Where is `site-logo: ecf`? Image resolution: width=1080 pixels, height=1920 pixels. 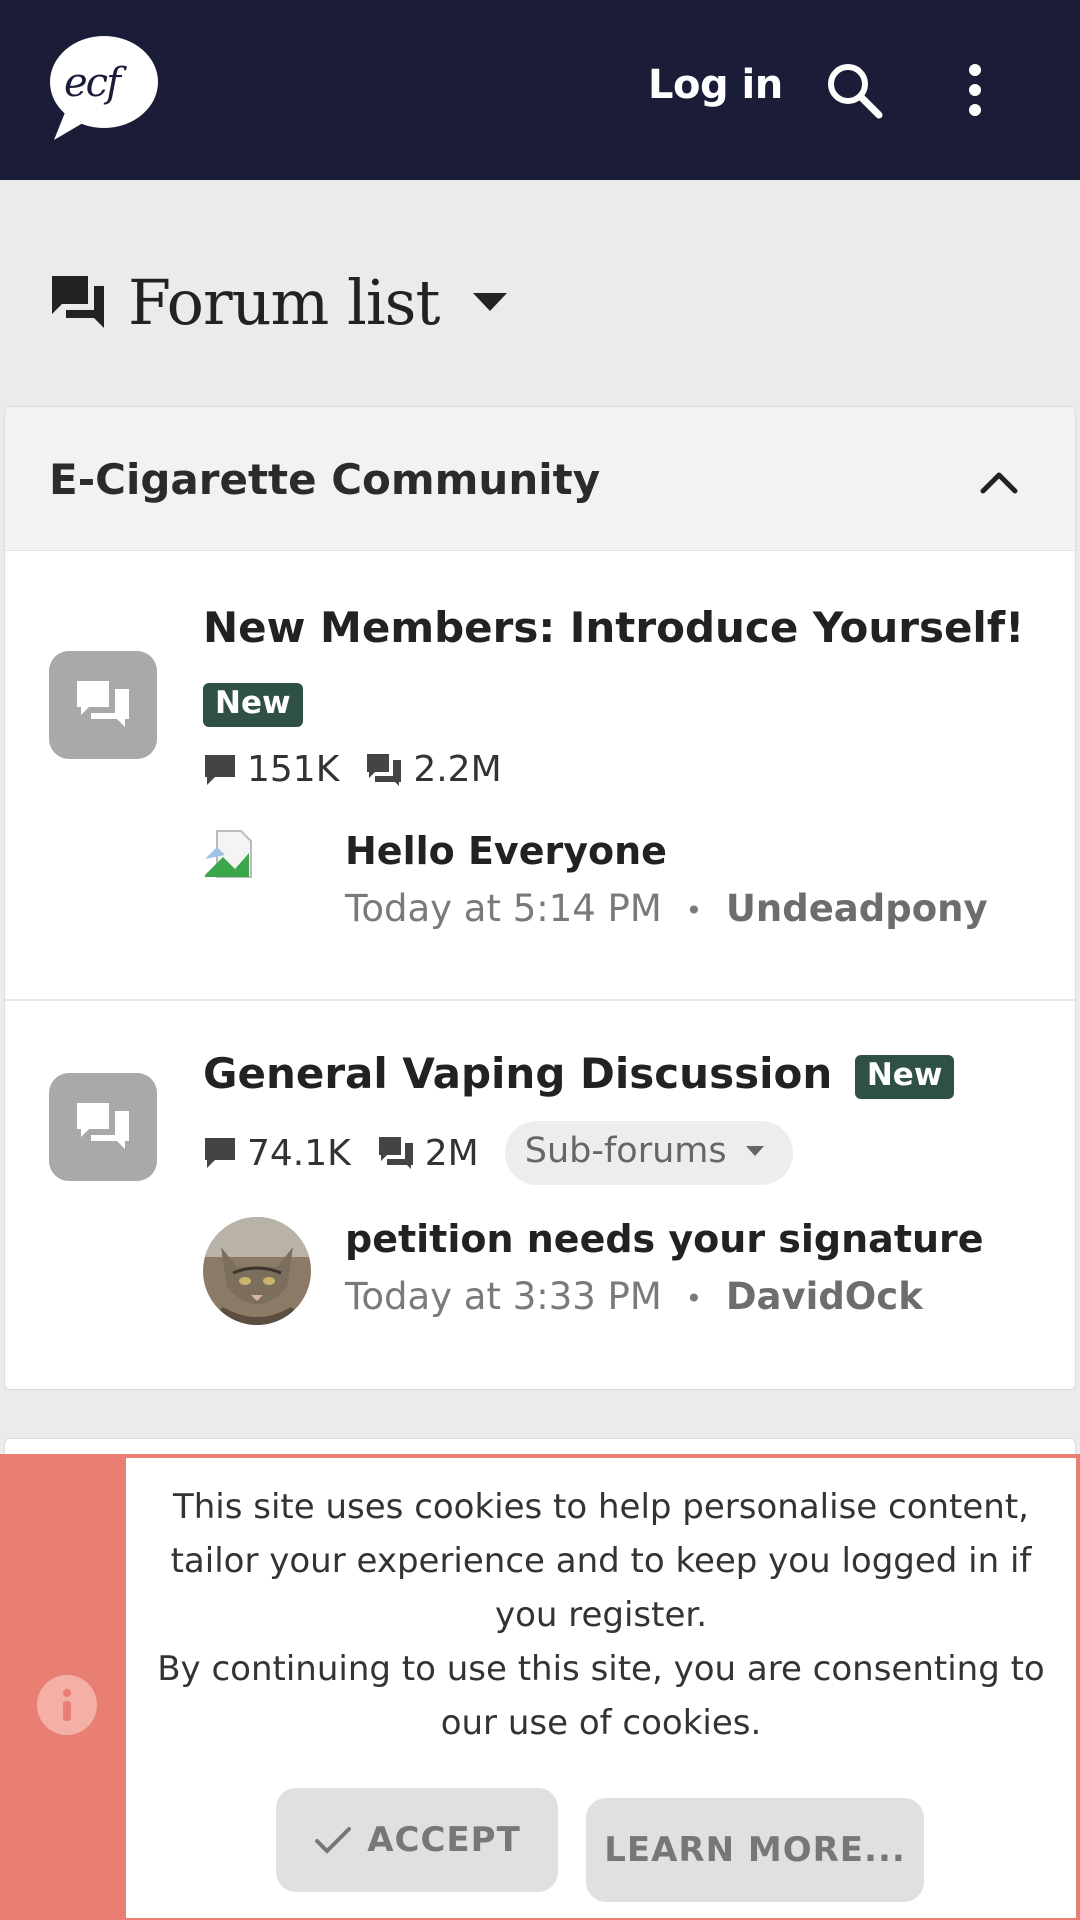 site-logo: ecf is located at coordinates (103, 88).